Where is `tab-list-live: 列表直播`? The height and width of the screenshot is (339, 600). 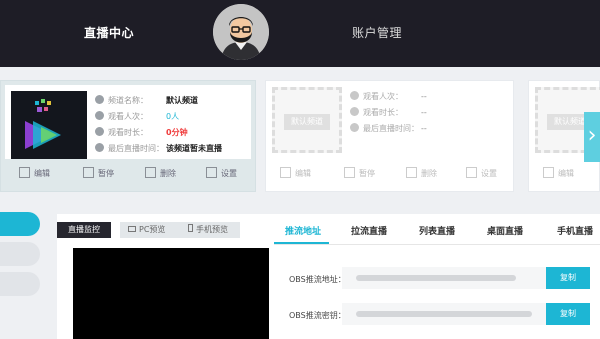
tab-list-live: 列表直播 is located at coordinates (437, 230).